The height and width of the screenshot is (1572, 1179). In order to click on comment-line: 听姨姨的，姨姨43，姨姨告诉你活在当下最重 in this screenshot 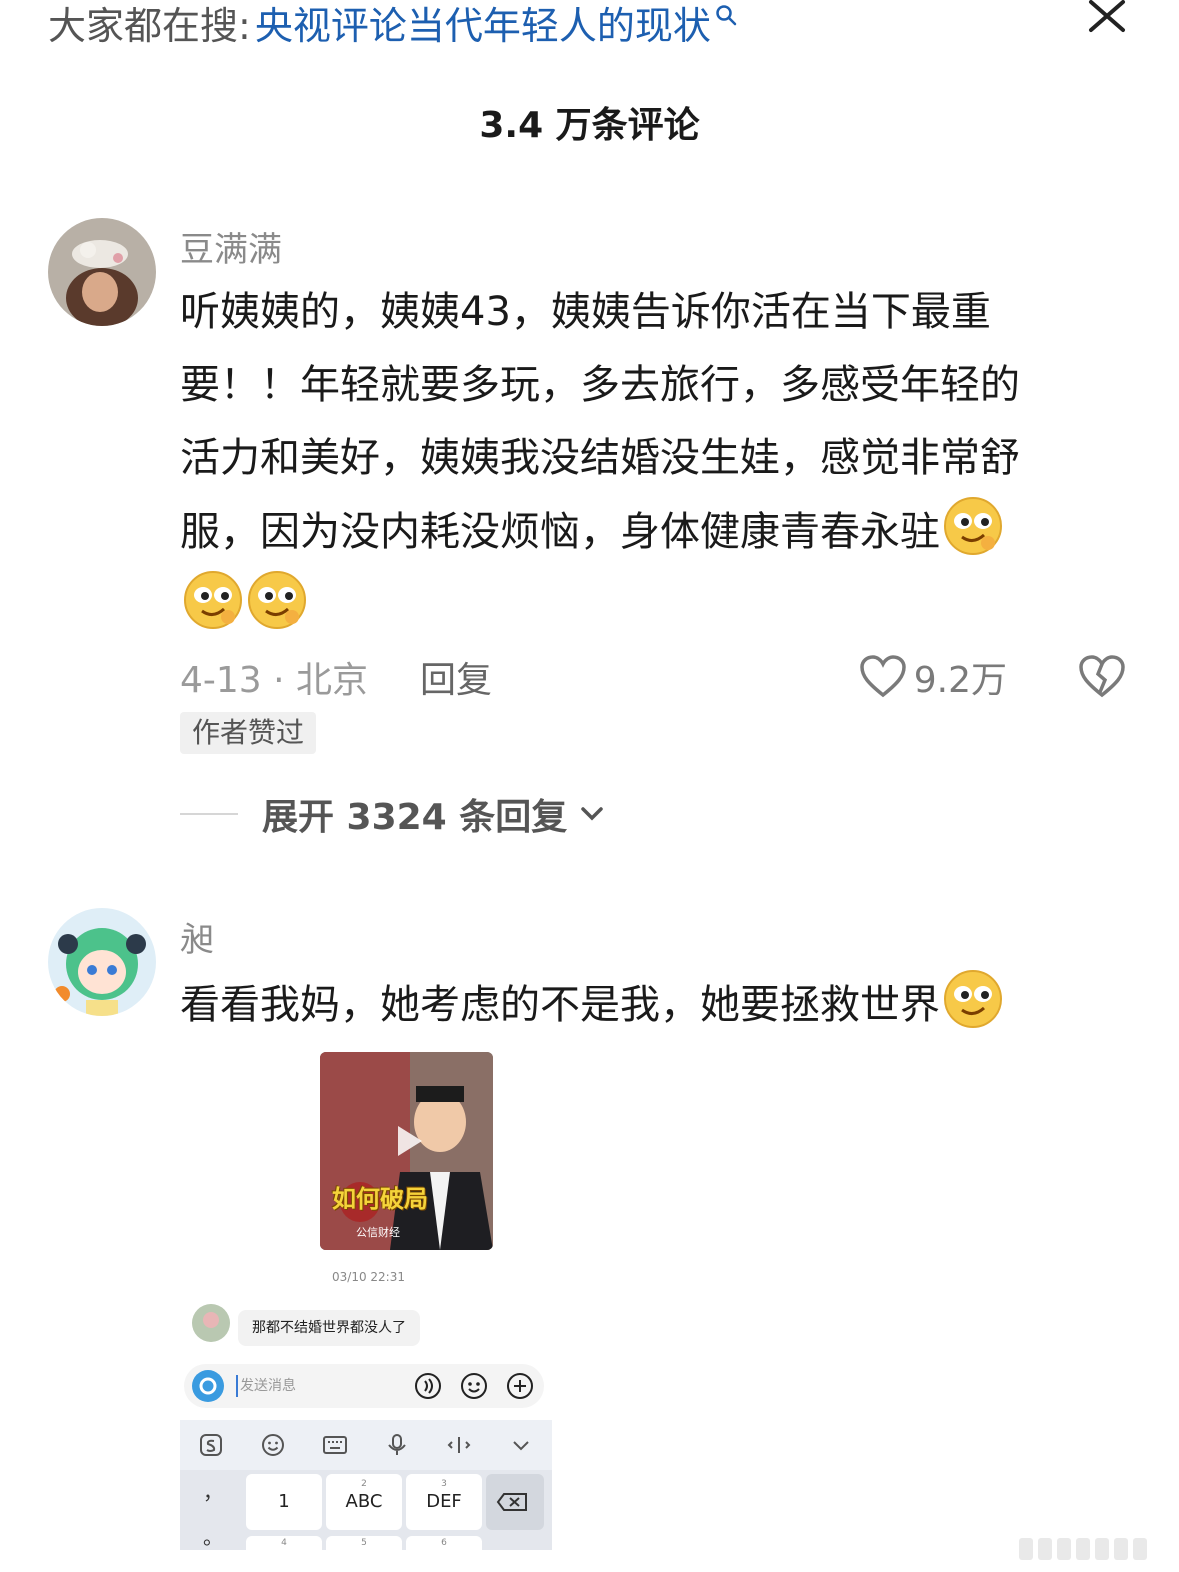, I will do `click(585, 312)`.